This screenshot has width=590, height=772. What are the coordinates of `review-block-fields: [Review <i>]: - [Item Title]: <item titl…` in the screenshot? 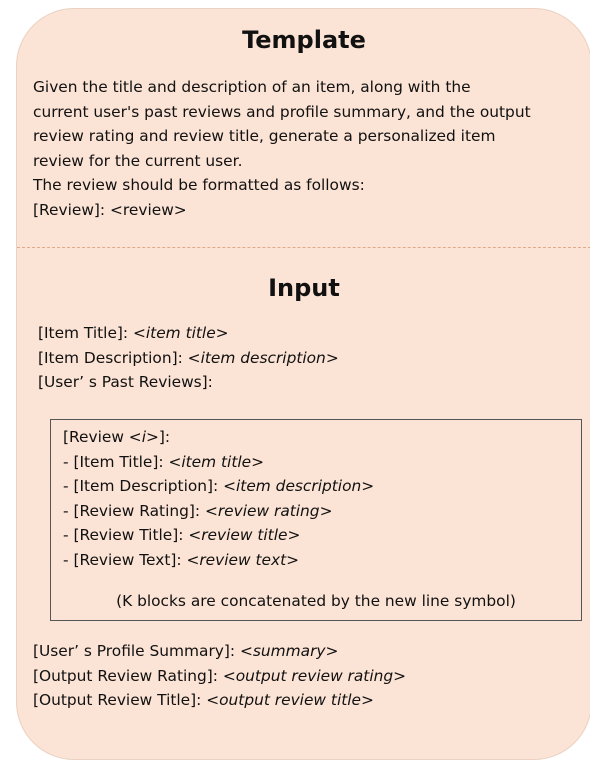 It's located at (218, 498).